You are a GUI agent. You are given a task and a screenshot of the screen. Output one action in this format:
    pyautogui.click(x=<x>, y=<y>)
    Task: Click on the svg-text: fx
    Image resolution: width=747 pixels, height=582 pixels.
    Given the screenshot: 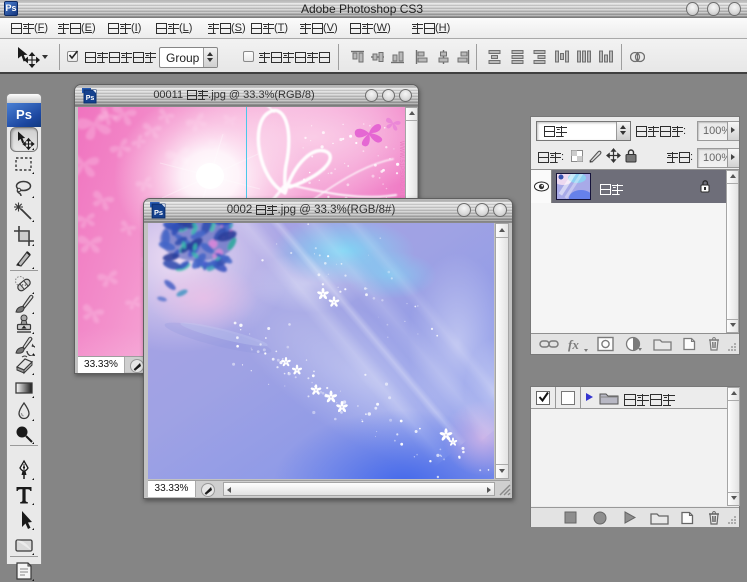 What is the action you would take?
    pyautogui.click(x=573, y=344)
    